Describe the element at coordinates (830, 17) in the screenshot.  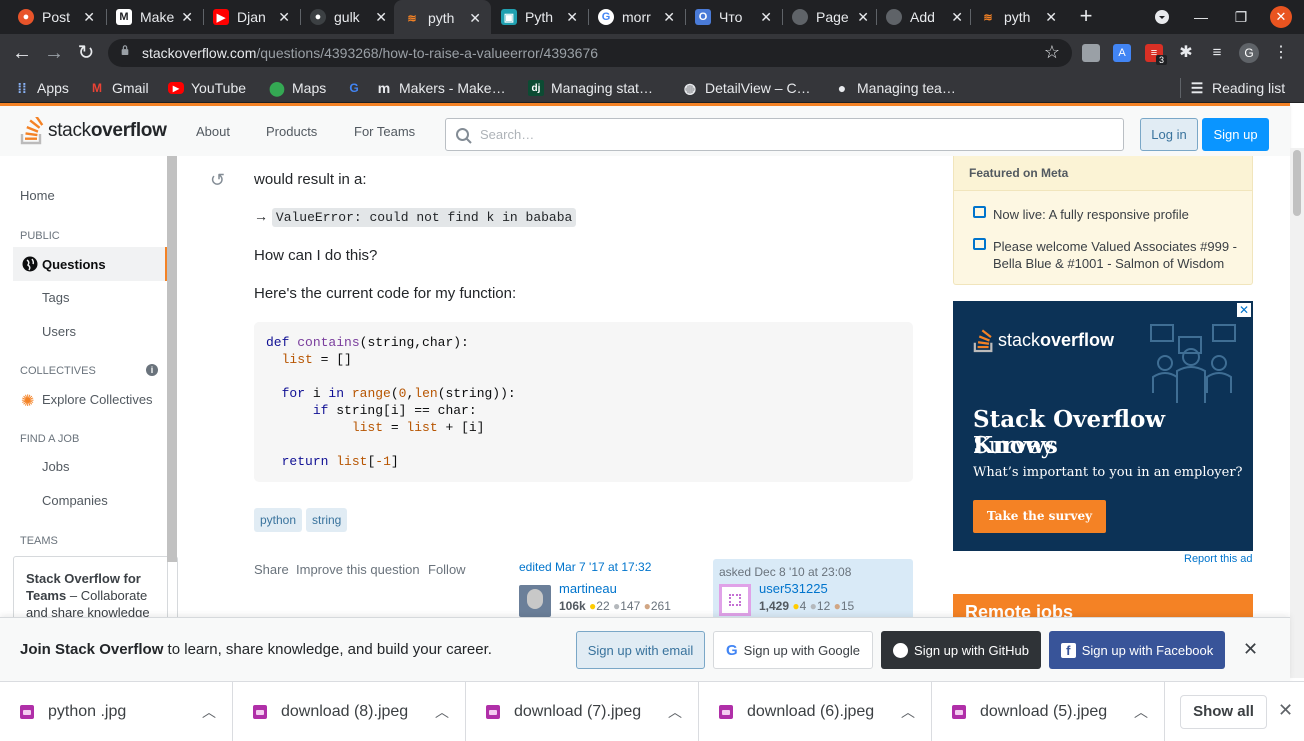
I see `tab-page: Page ✕` at that location.